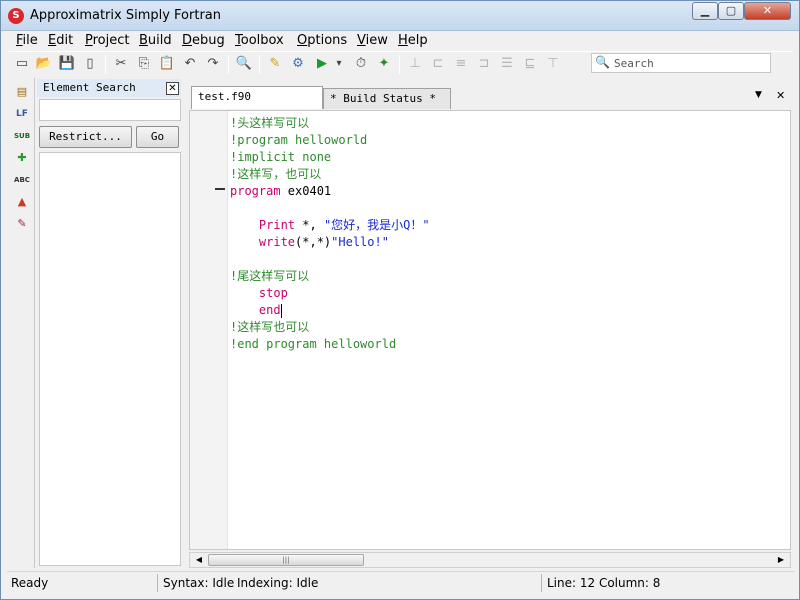 The height and width of the screenshot is (600, 800). What do you see at coordinates (121, 64) in the screenshot?
I see `cut-icon: ✂` at bounding box center [121, 64].